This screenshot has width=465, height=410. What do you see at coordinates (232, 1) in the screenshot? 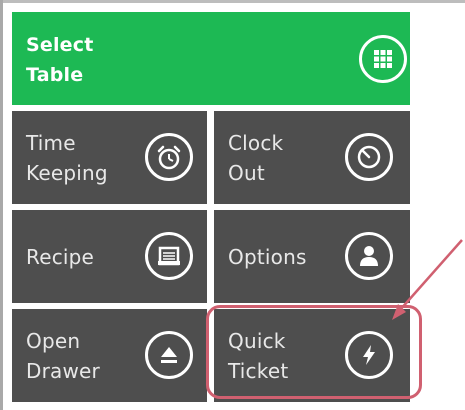
I see `frame-border-top` at bounding box center [232, 1].